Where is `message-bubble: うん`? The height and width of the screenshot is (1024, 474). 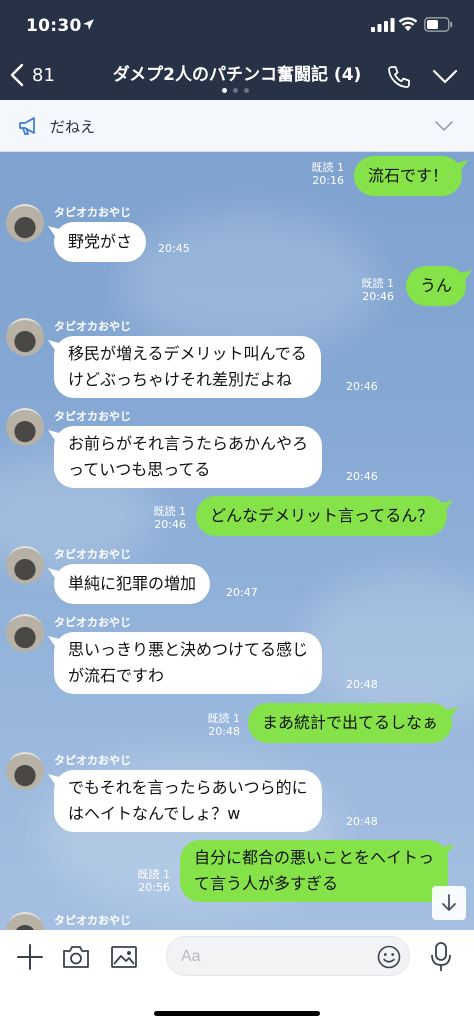
message-bubble: うん is located at coordinates (436, 286).